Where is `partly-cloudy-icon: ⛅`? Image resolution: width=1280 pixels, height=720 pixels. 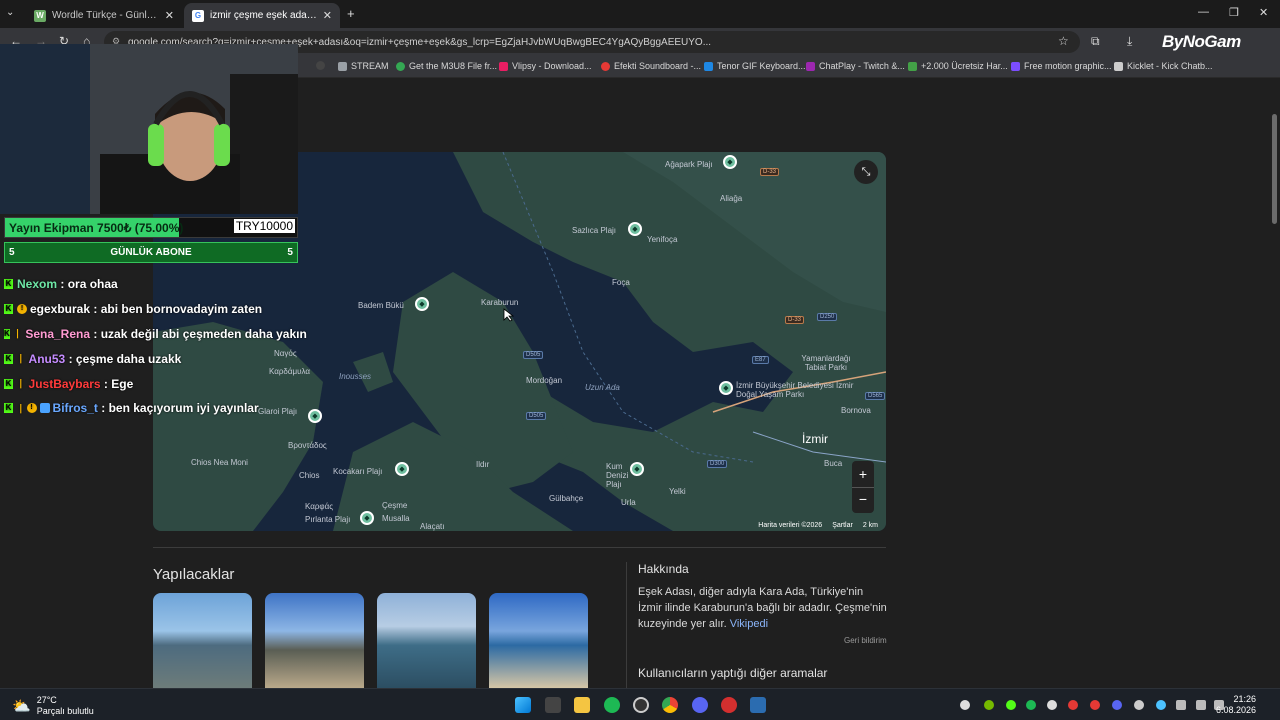
partly-cloudy-icon: ⛅ is located at coordinates (21, 706).